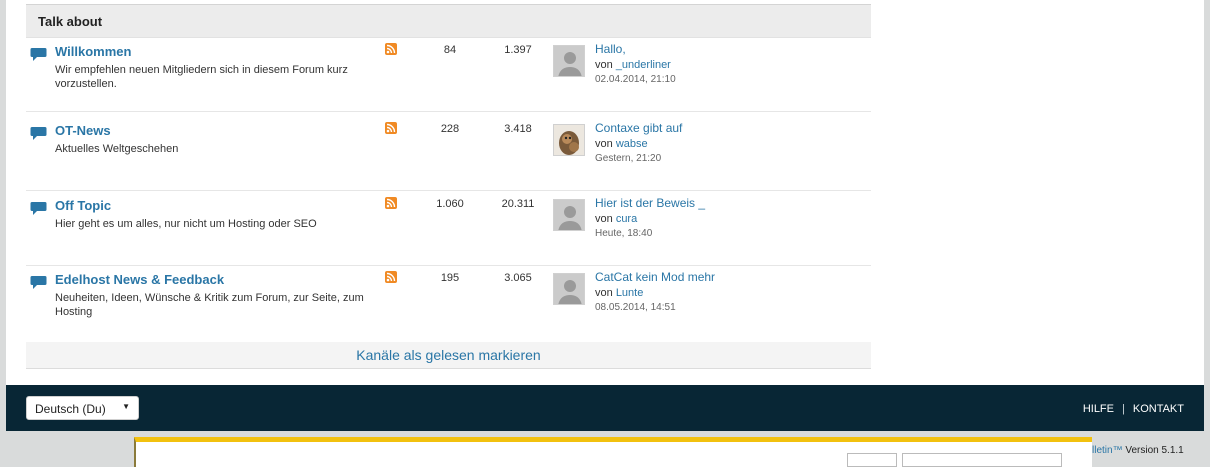 This screenshot has width=1210, height=467. What do you see at coordinates (610, 49) in the screenshot?
I see `last-post-title-link: Hallo,` at bounding box center [610, 49].